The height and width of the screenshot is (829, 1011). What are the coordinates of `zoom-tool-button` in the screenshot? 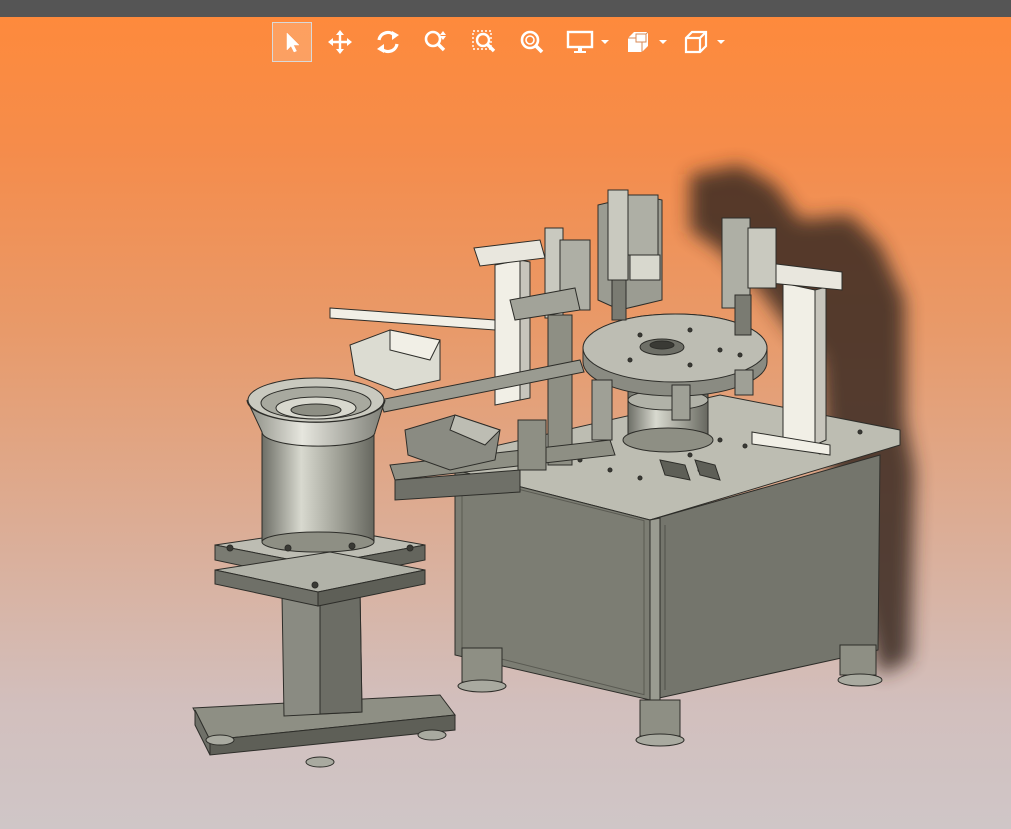 It's located at (436, 42).